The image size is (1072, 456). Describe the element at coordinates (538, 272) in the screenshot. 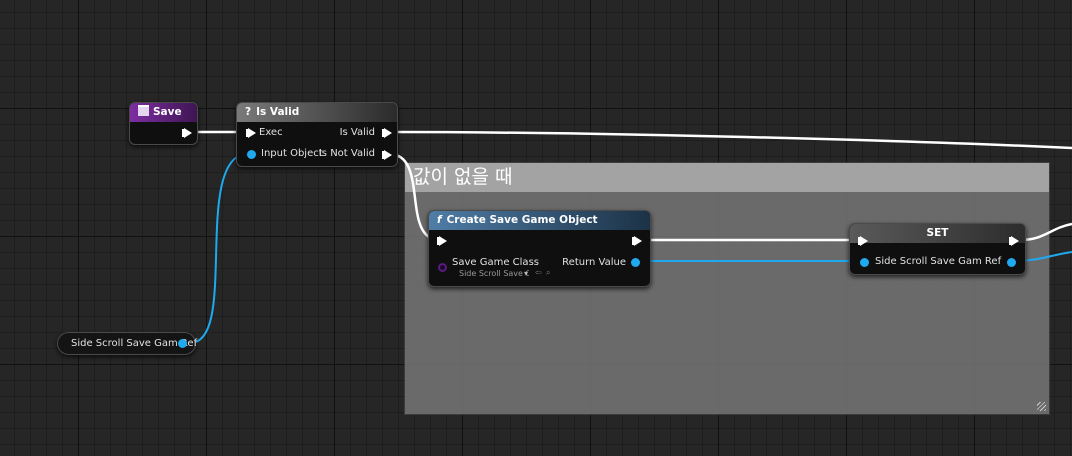

I see `use-selected-icon: ⇦` at that location.